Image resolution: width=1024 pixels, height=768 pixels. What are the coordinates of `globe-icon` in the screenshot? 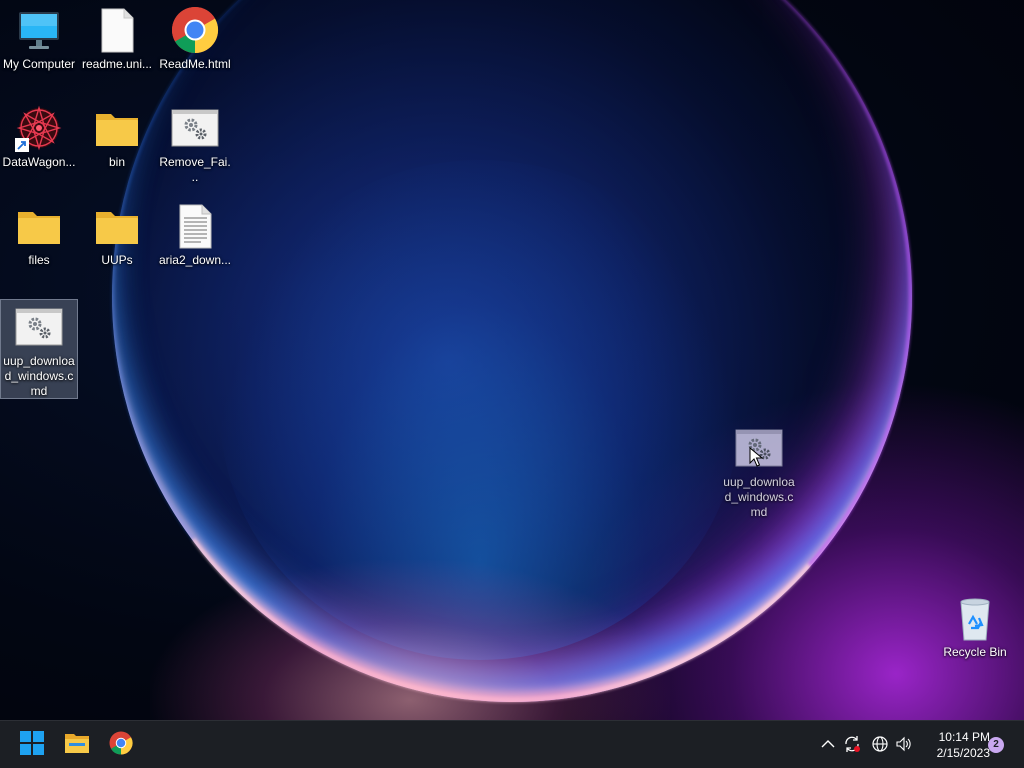 It's located at (880, 744).